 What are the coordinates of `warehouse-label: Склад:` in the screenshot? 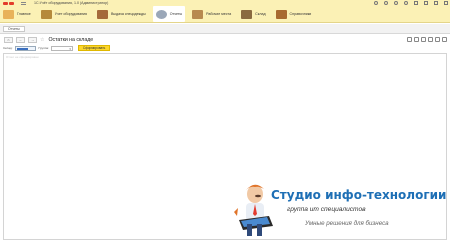 It's located at (8, 48).